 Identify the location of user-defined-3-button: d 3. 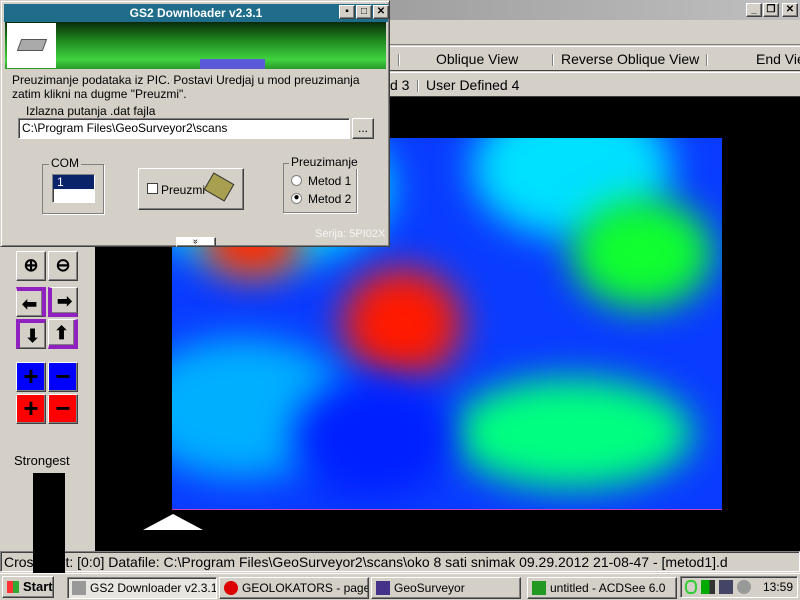
(399, 85).